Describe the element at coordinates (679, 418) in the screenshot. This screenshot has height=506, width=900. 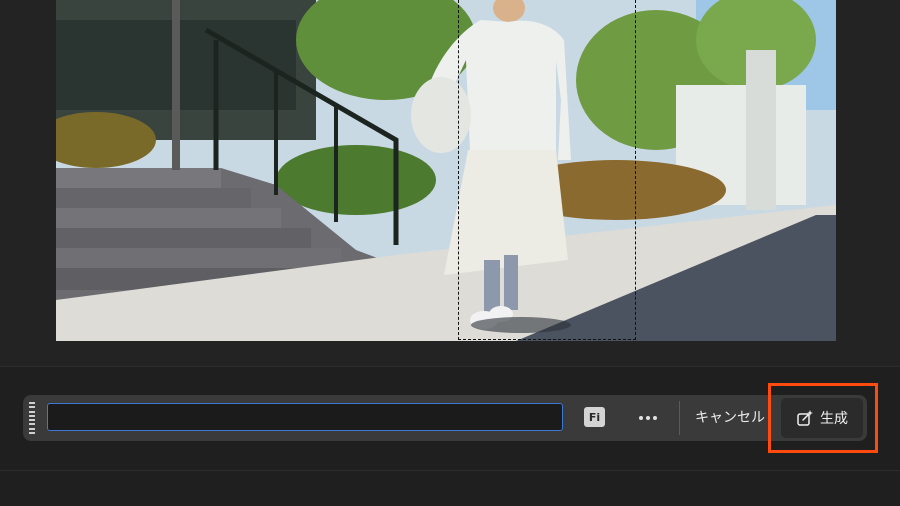
I see `toolbar-divider` at that location.